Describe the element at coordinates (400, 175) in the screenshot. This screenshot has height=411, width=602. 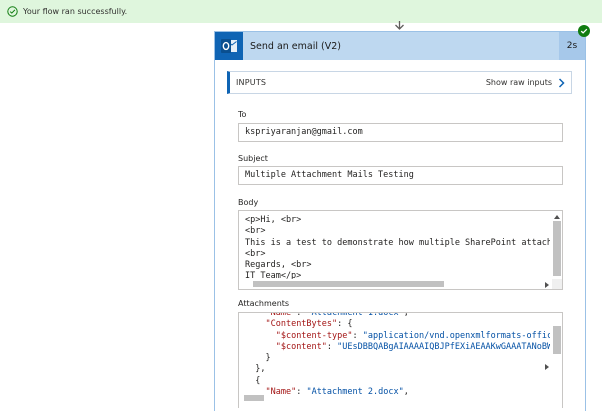
I see `subject-field: Multiple Attachment Mails Testing` at that location.